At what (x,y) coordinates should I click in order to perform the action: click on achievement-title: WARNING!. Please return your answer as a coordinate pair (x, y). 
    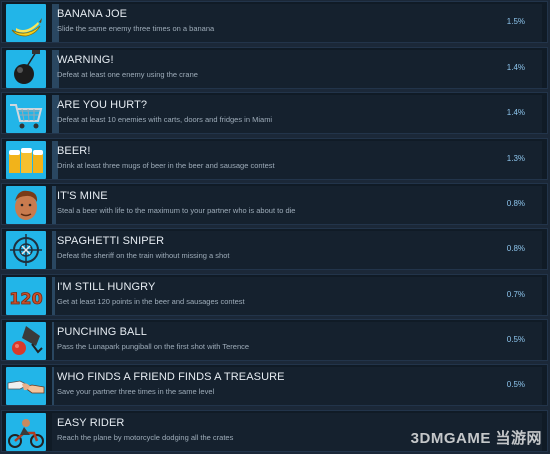
    Looking at the image, I should click on (85, 60).